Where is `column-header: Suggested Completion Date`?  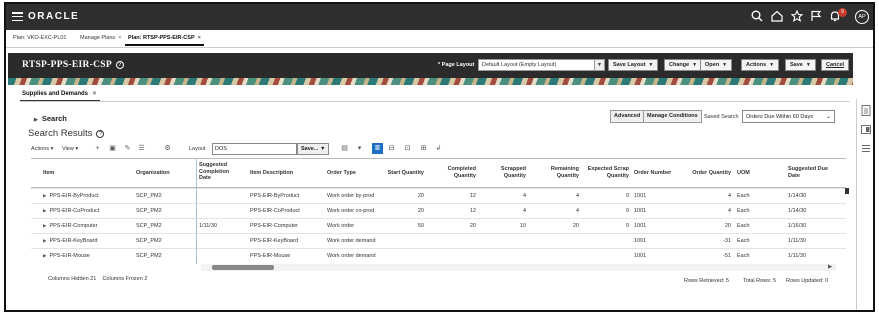
column-header: Suggested Completion Date is located at coordinates (220, 176).